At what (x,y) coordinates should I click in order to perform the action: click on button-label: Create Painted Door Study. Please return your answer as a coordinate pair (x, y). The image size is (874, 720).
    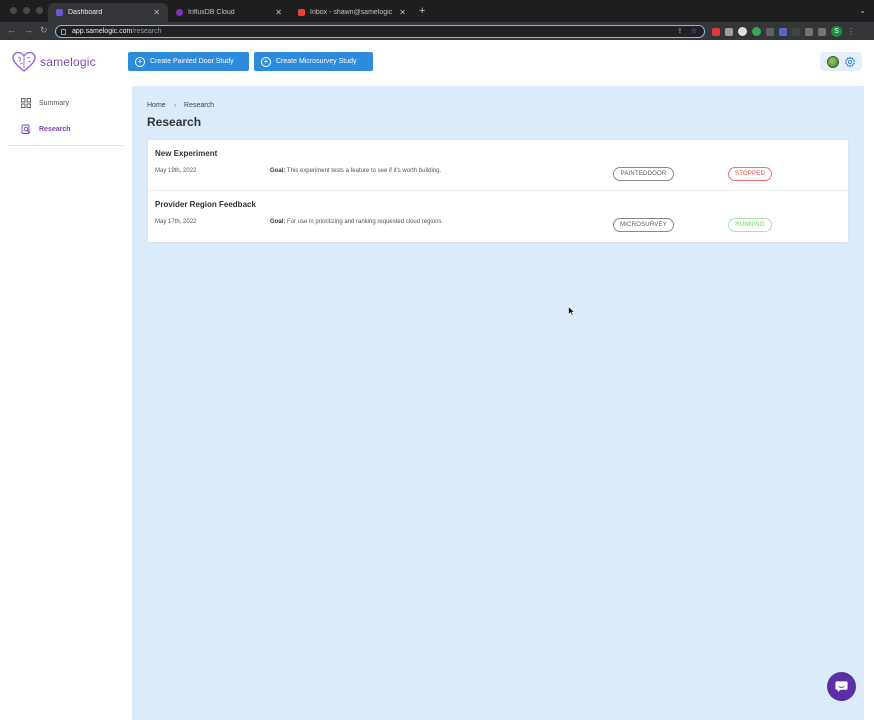
    Looking at the image, I should click on (192, 61).